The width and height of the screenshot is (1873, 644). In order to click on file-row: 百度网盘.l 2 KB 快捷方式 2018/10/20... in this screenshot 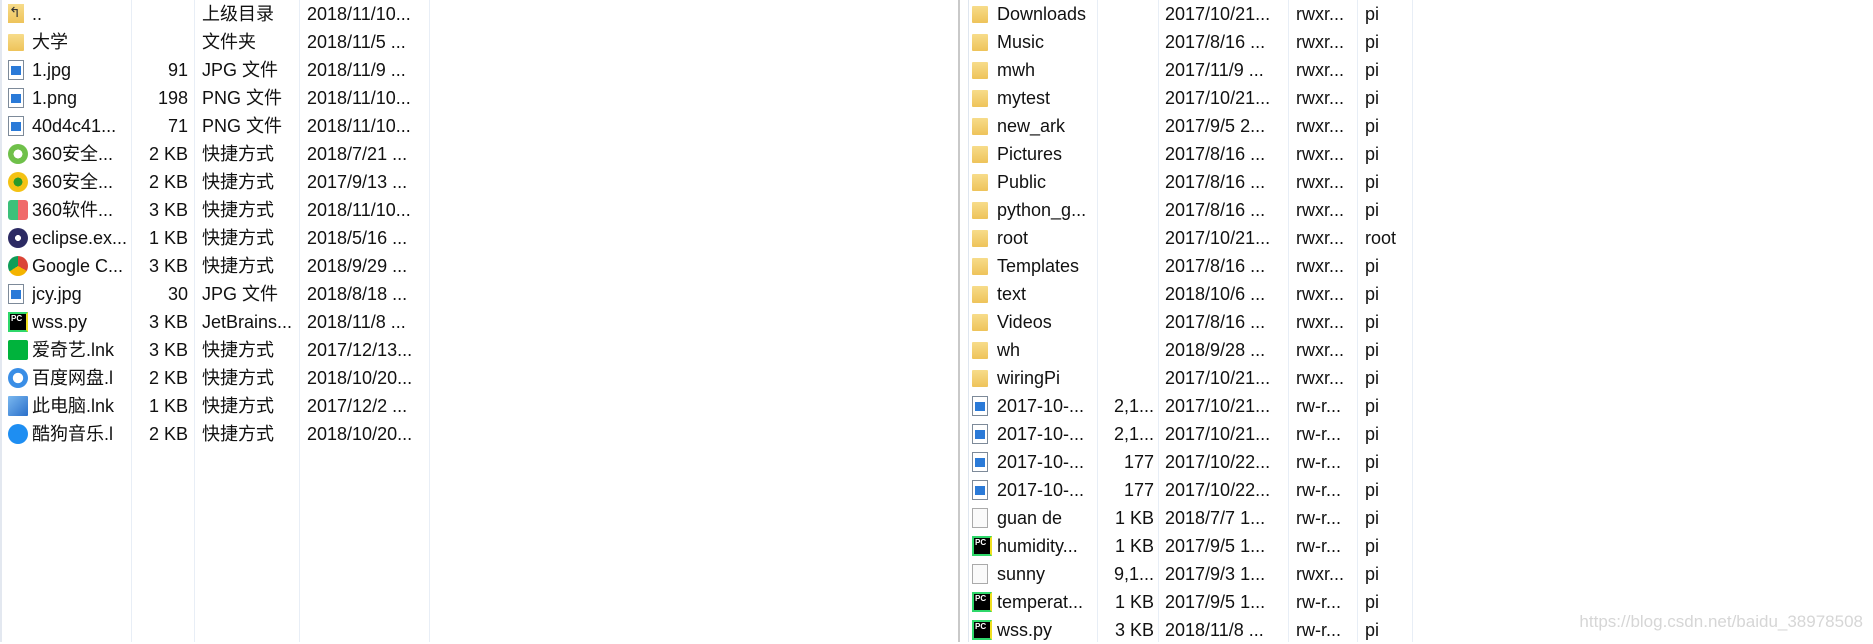, I will do `click(221, 378)`.